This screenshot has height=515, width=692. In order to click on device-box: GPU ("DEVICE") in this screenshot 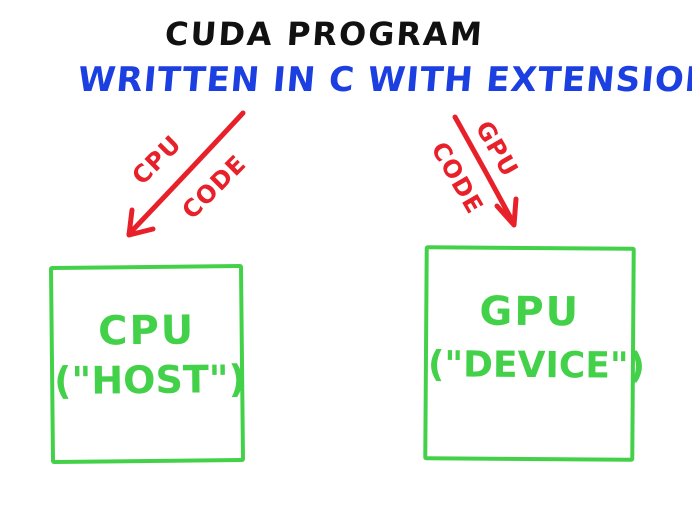, I will do `click(534, 353)`.